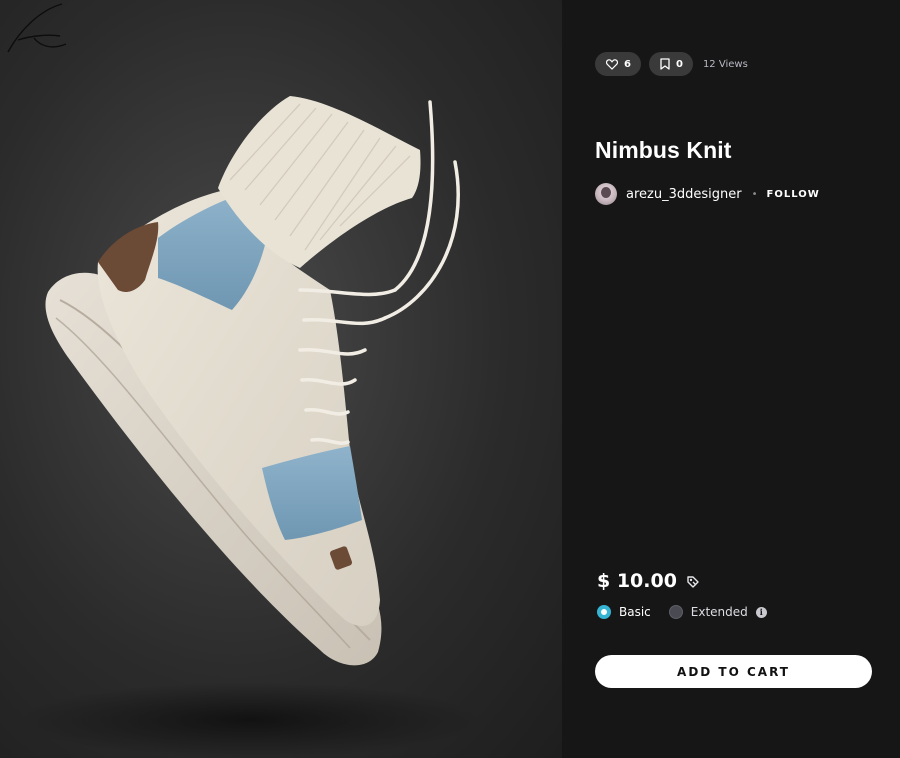 The height and width of the screenshot is (758, 900). What do you see at coordinates (675, 612) in the screenshot?
I see `radio-unselected` at bounding box center [675, 612].